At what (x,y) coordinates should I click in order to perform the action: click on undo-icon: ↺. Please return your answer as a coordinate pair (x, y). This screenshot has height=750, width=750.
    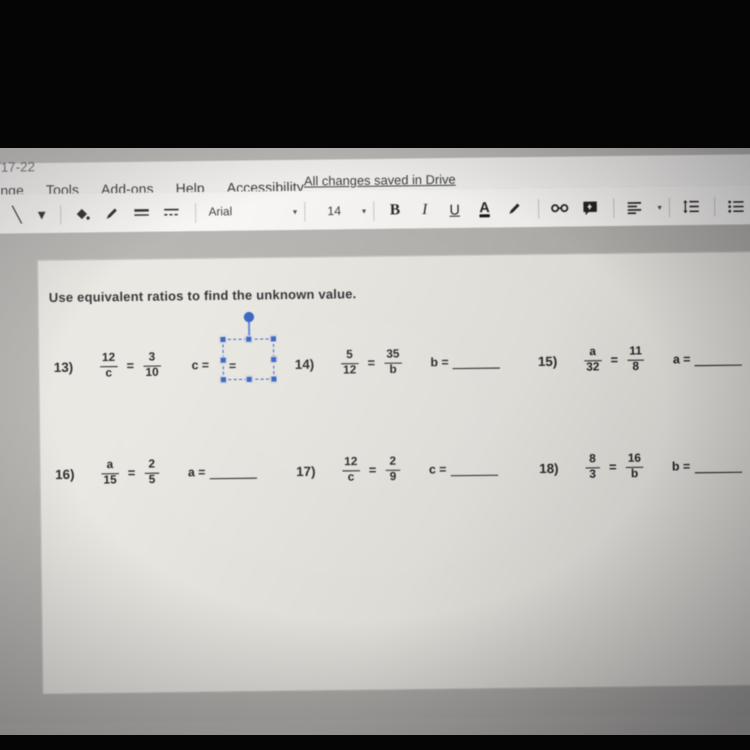
    Looking at the image, I should click on (0, 215).